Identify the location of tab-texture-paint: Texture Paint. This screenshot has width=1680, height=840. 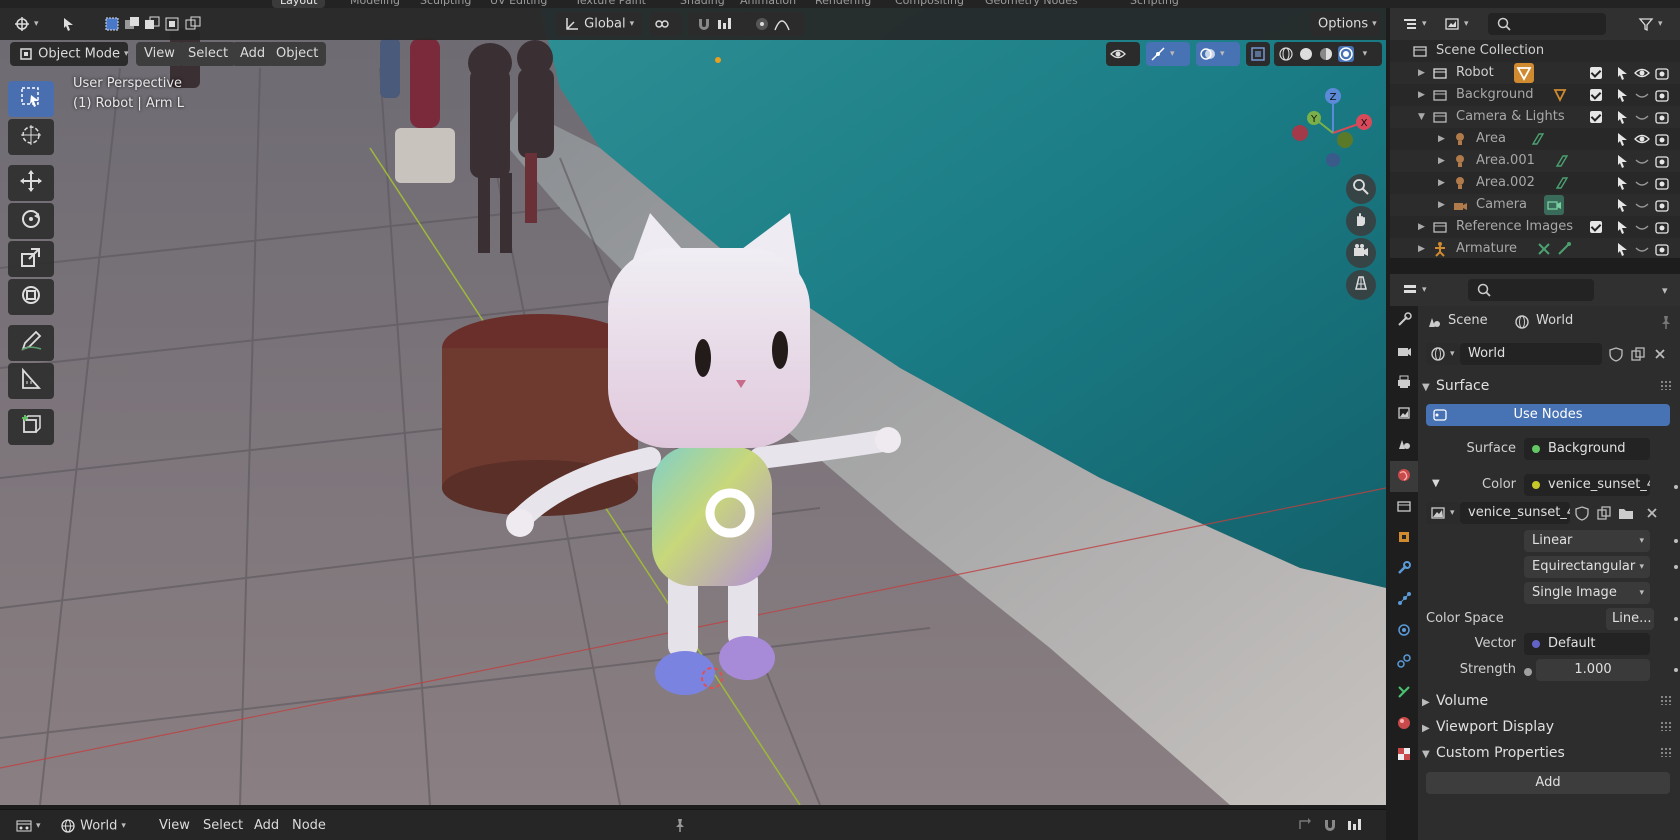
(610, 4).